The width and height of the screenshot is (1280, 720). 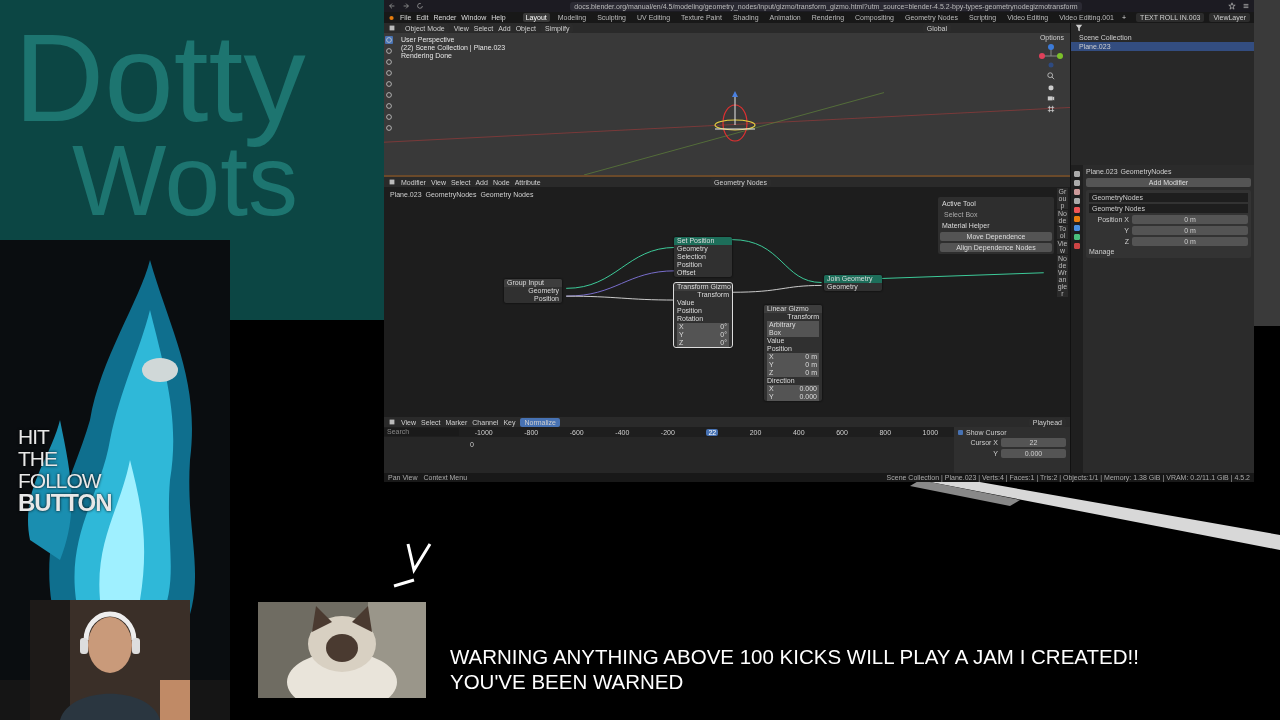 I want to click on forward-icon, so click(x=406, y=6).